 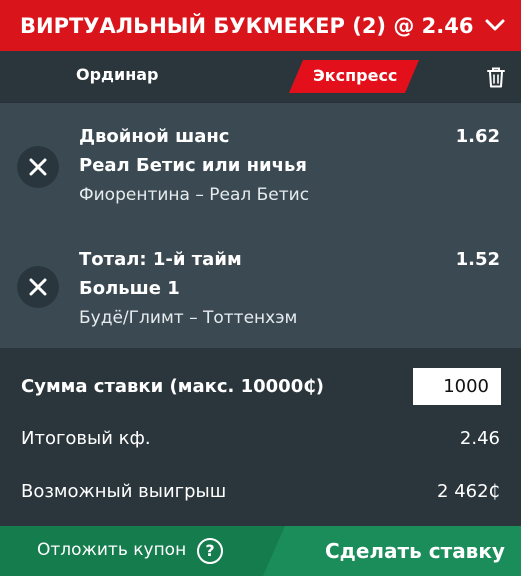 What do you see at coordinates (112, 550) in the screenshot?
I see `postpone-coupon-label: Отложить купон` at bounding box center [112, 550].